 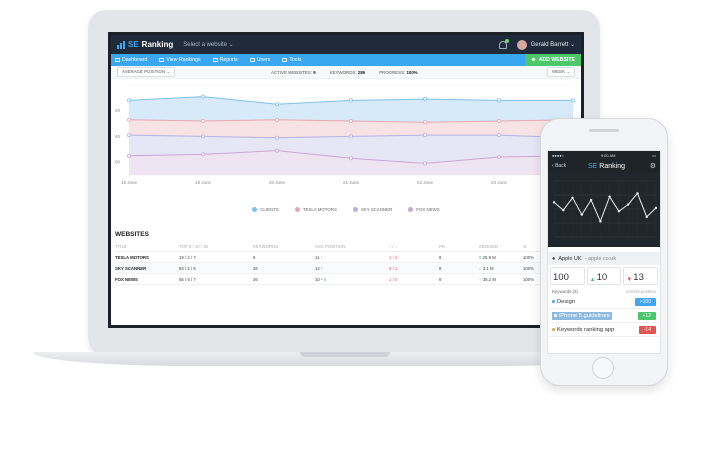 I want to click on x-tick-label: 20 June, so click(x=277, y=182).